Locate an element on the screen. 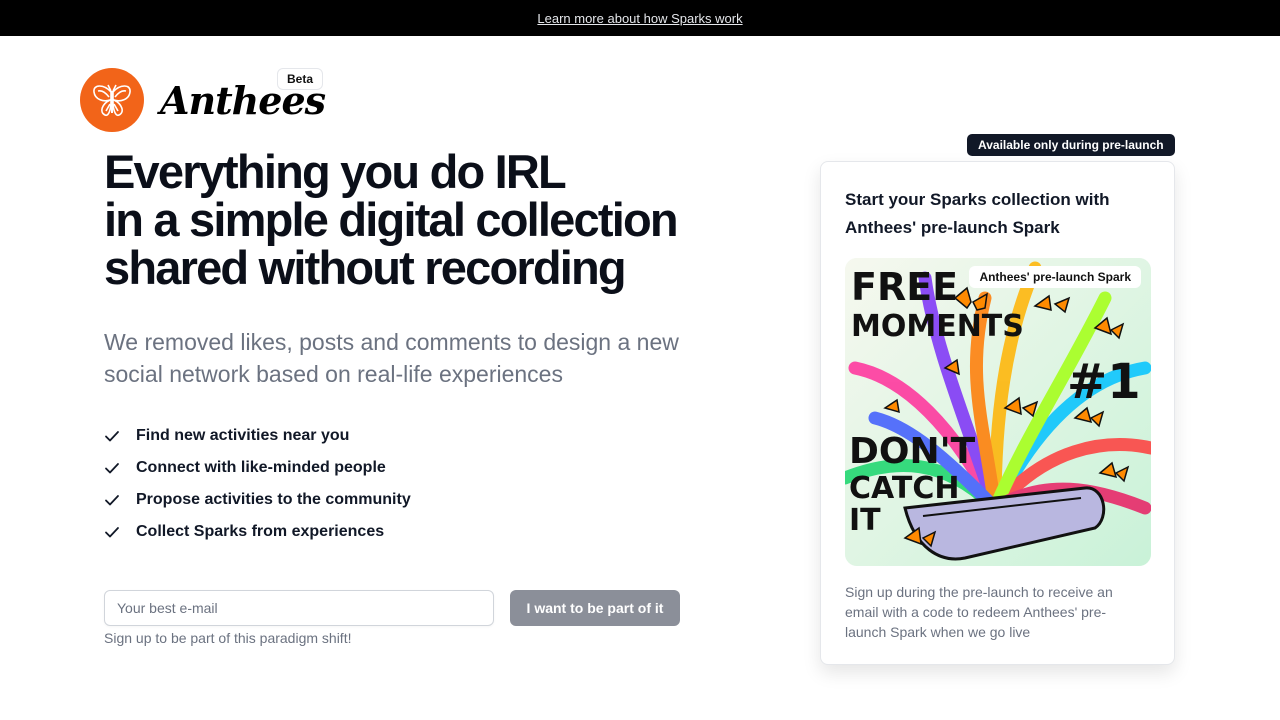  feature-label: Connect with like-minded people is located at coordinates (261, 467).